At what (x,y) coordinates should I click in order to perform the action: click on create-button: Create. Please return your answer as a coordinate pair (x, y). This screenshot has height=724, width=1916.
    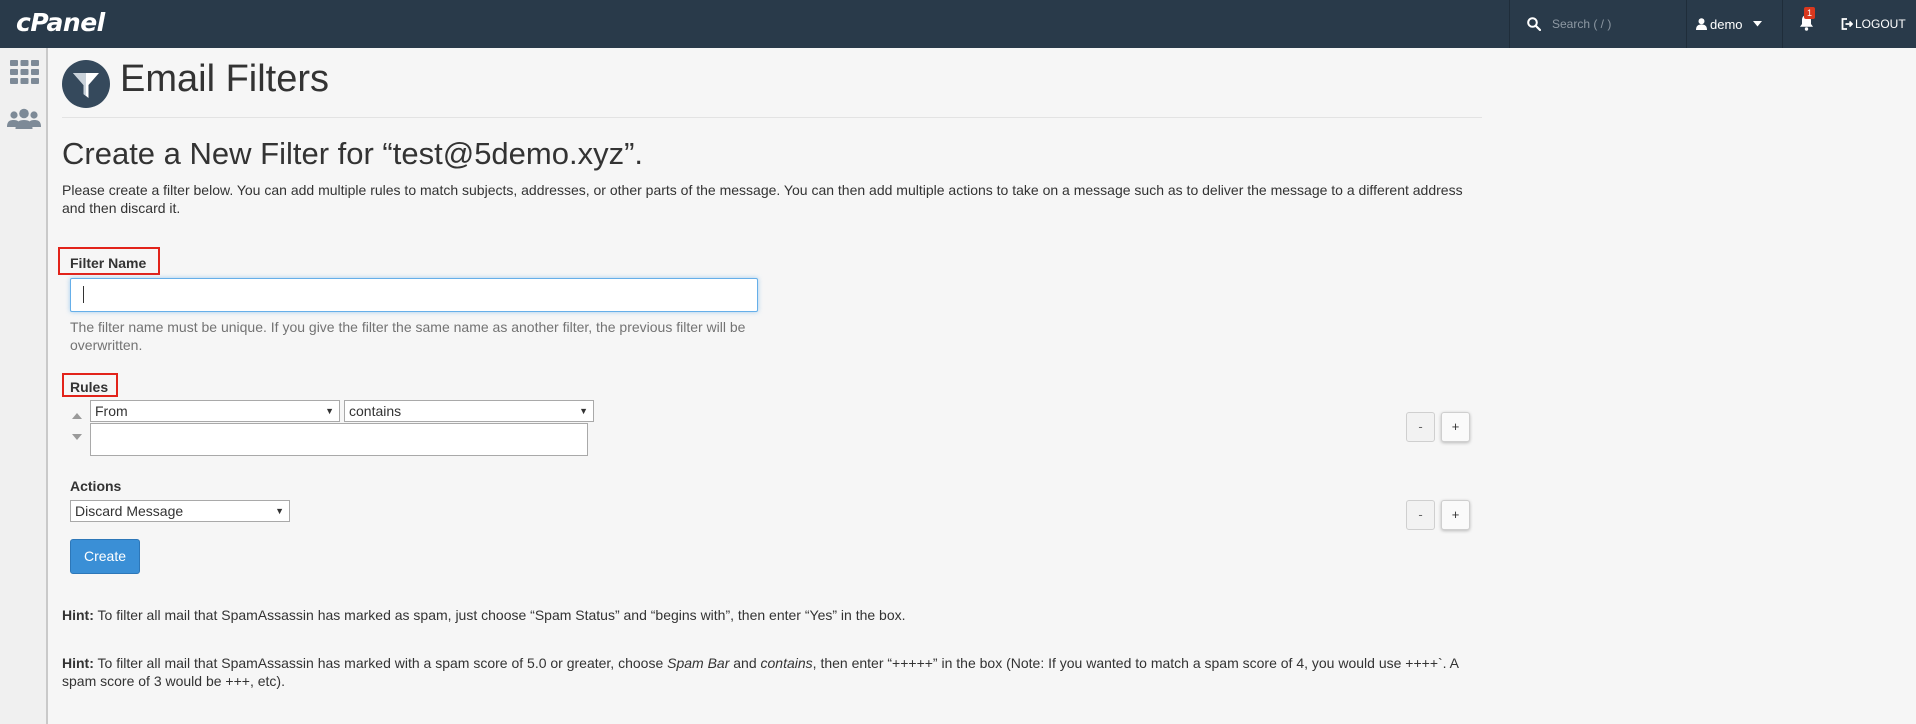
    Looking at the image, I should click on (105, 556).